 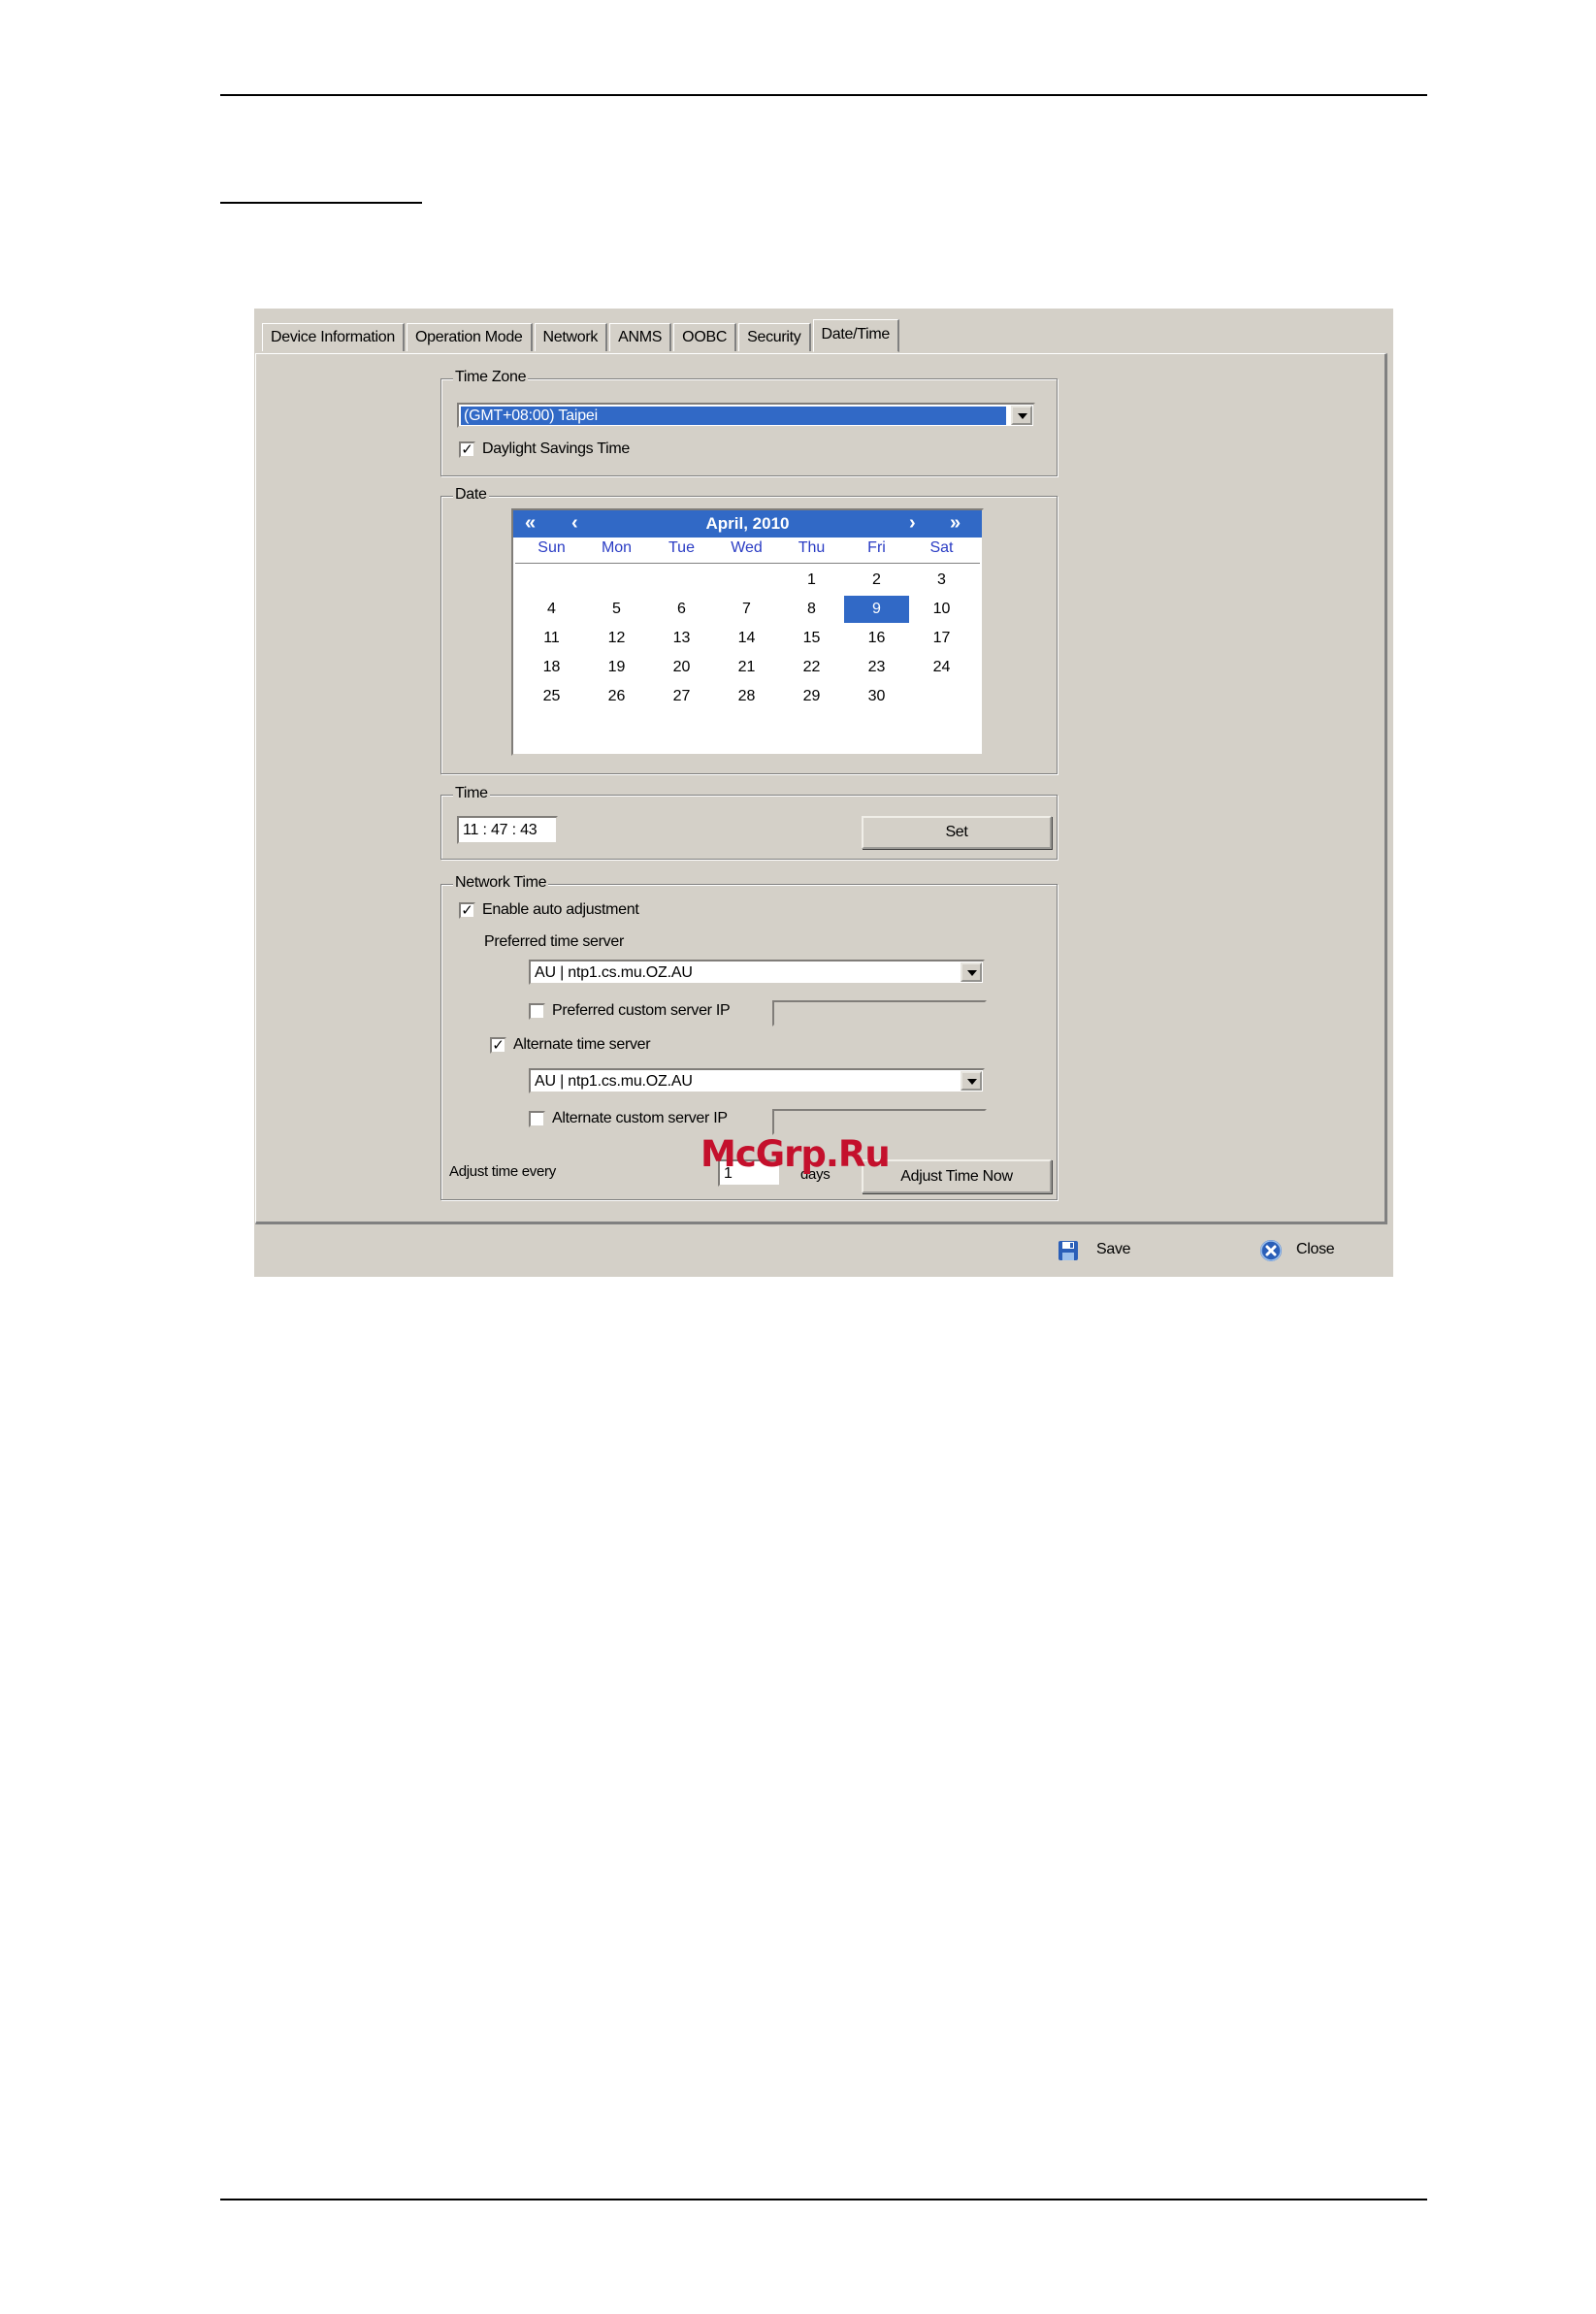 What do you see at coordinates (941, 580) in the screenshot?
I see `calendar-day-3: 3` at bounding box center [941, 580].